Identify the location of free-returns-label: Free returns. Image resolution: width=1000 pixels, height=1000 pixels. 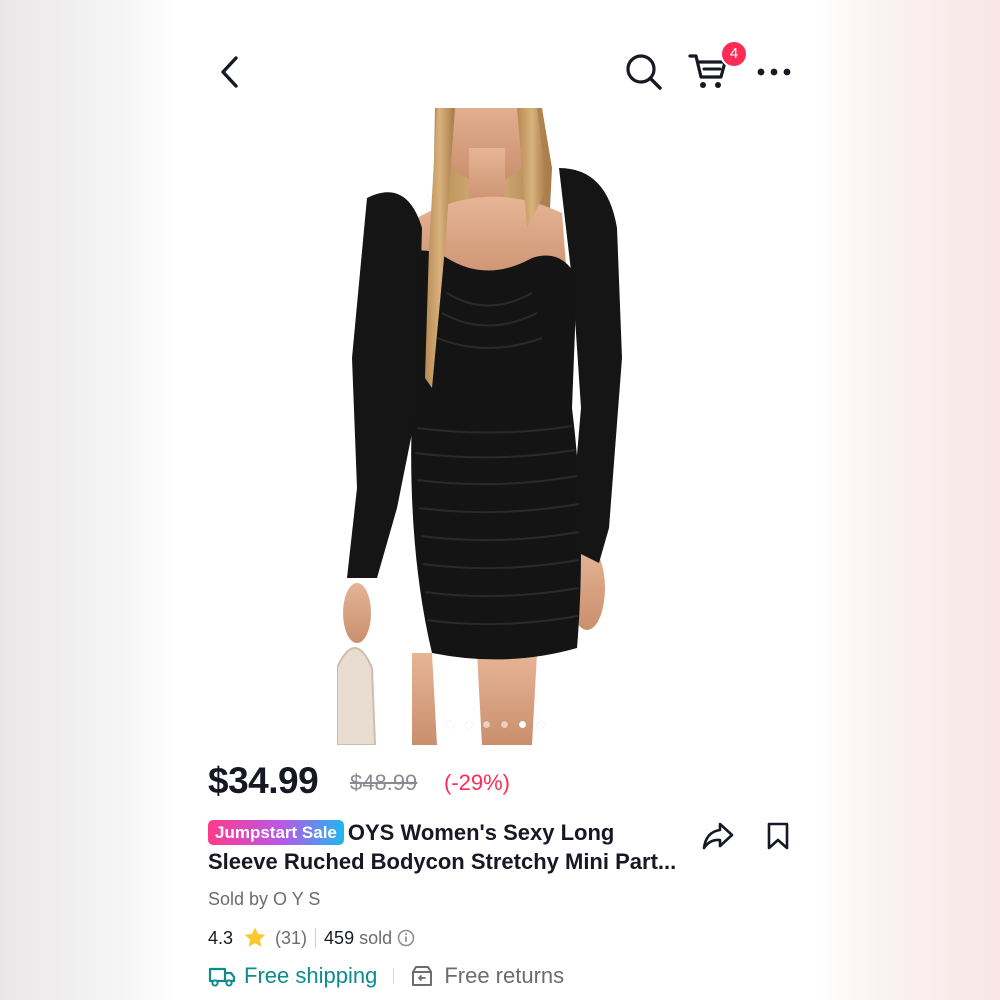
(504, 975).